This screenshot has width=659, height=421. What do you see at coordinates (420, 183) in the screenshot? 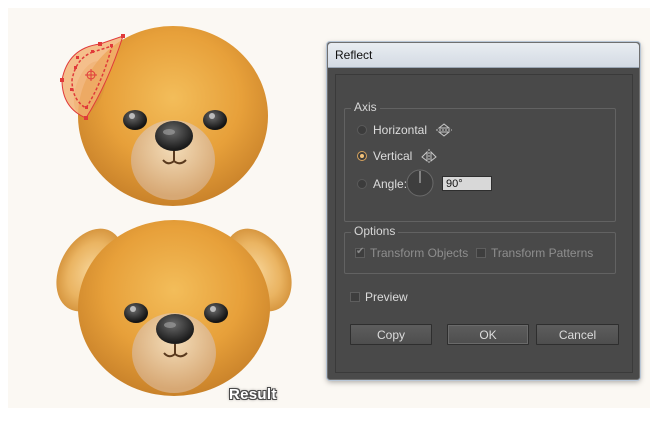
I see `angle-dial` at bounding box center [420, 183].